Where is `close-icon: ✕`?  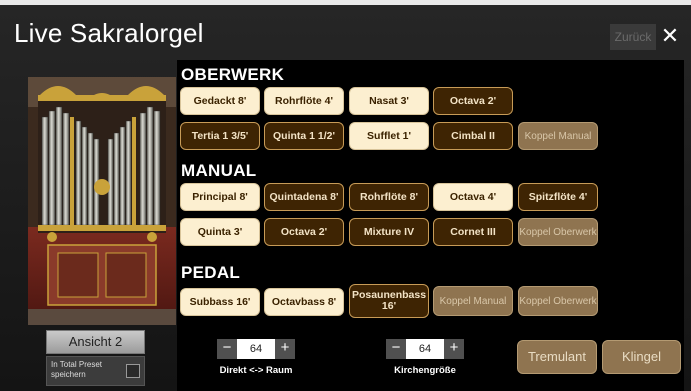 close-icon: ✕ is located at coordinates (670, 37).